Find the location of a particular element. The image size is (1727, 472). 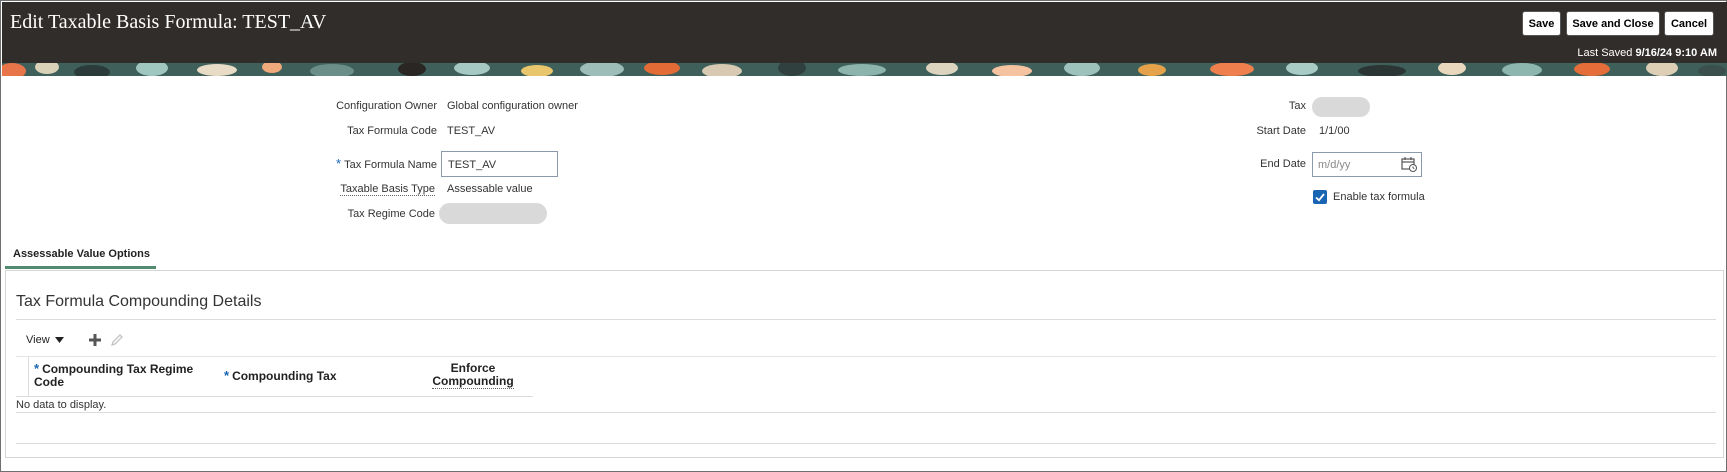

view-menu: View is located at coordinates (45, 340).